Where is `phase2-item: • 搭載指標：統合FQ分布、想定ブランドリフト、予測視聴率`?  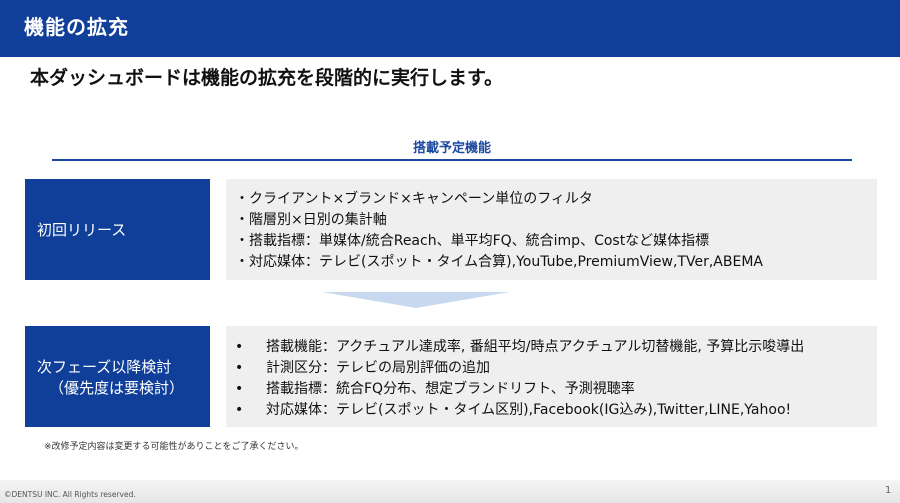
phase2-item: • 搭載指標：統合FQ分布、想定ブランドリフト、予測視聴率 is located at coordinates (556, 389).